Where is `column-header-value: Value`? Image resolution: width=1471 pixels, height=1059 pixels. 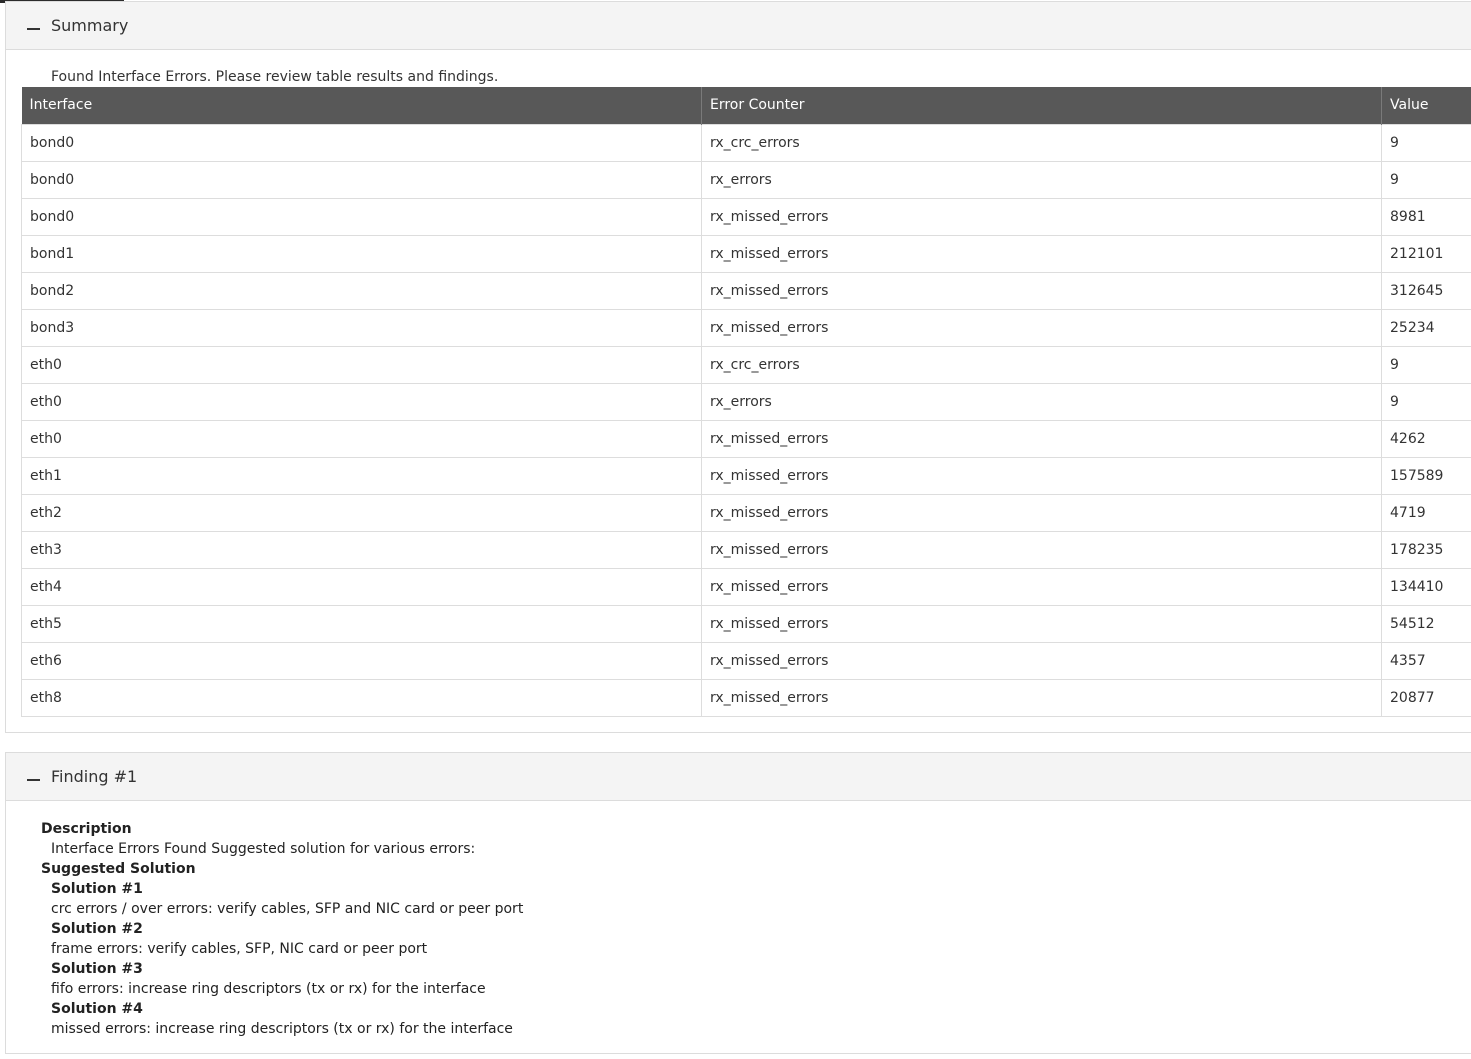
column-header-value: Value is located at coordinates (1426, 105).